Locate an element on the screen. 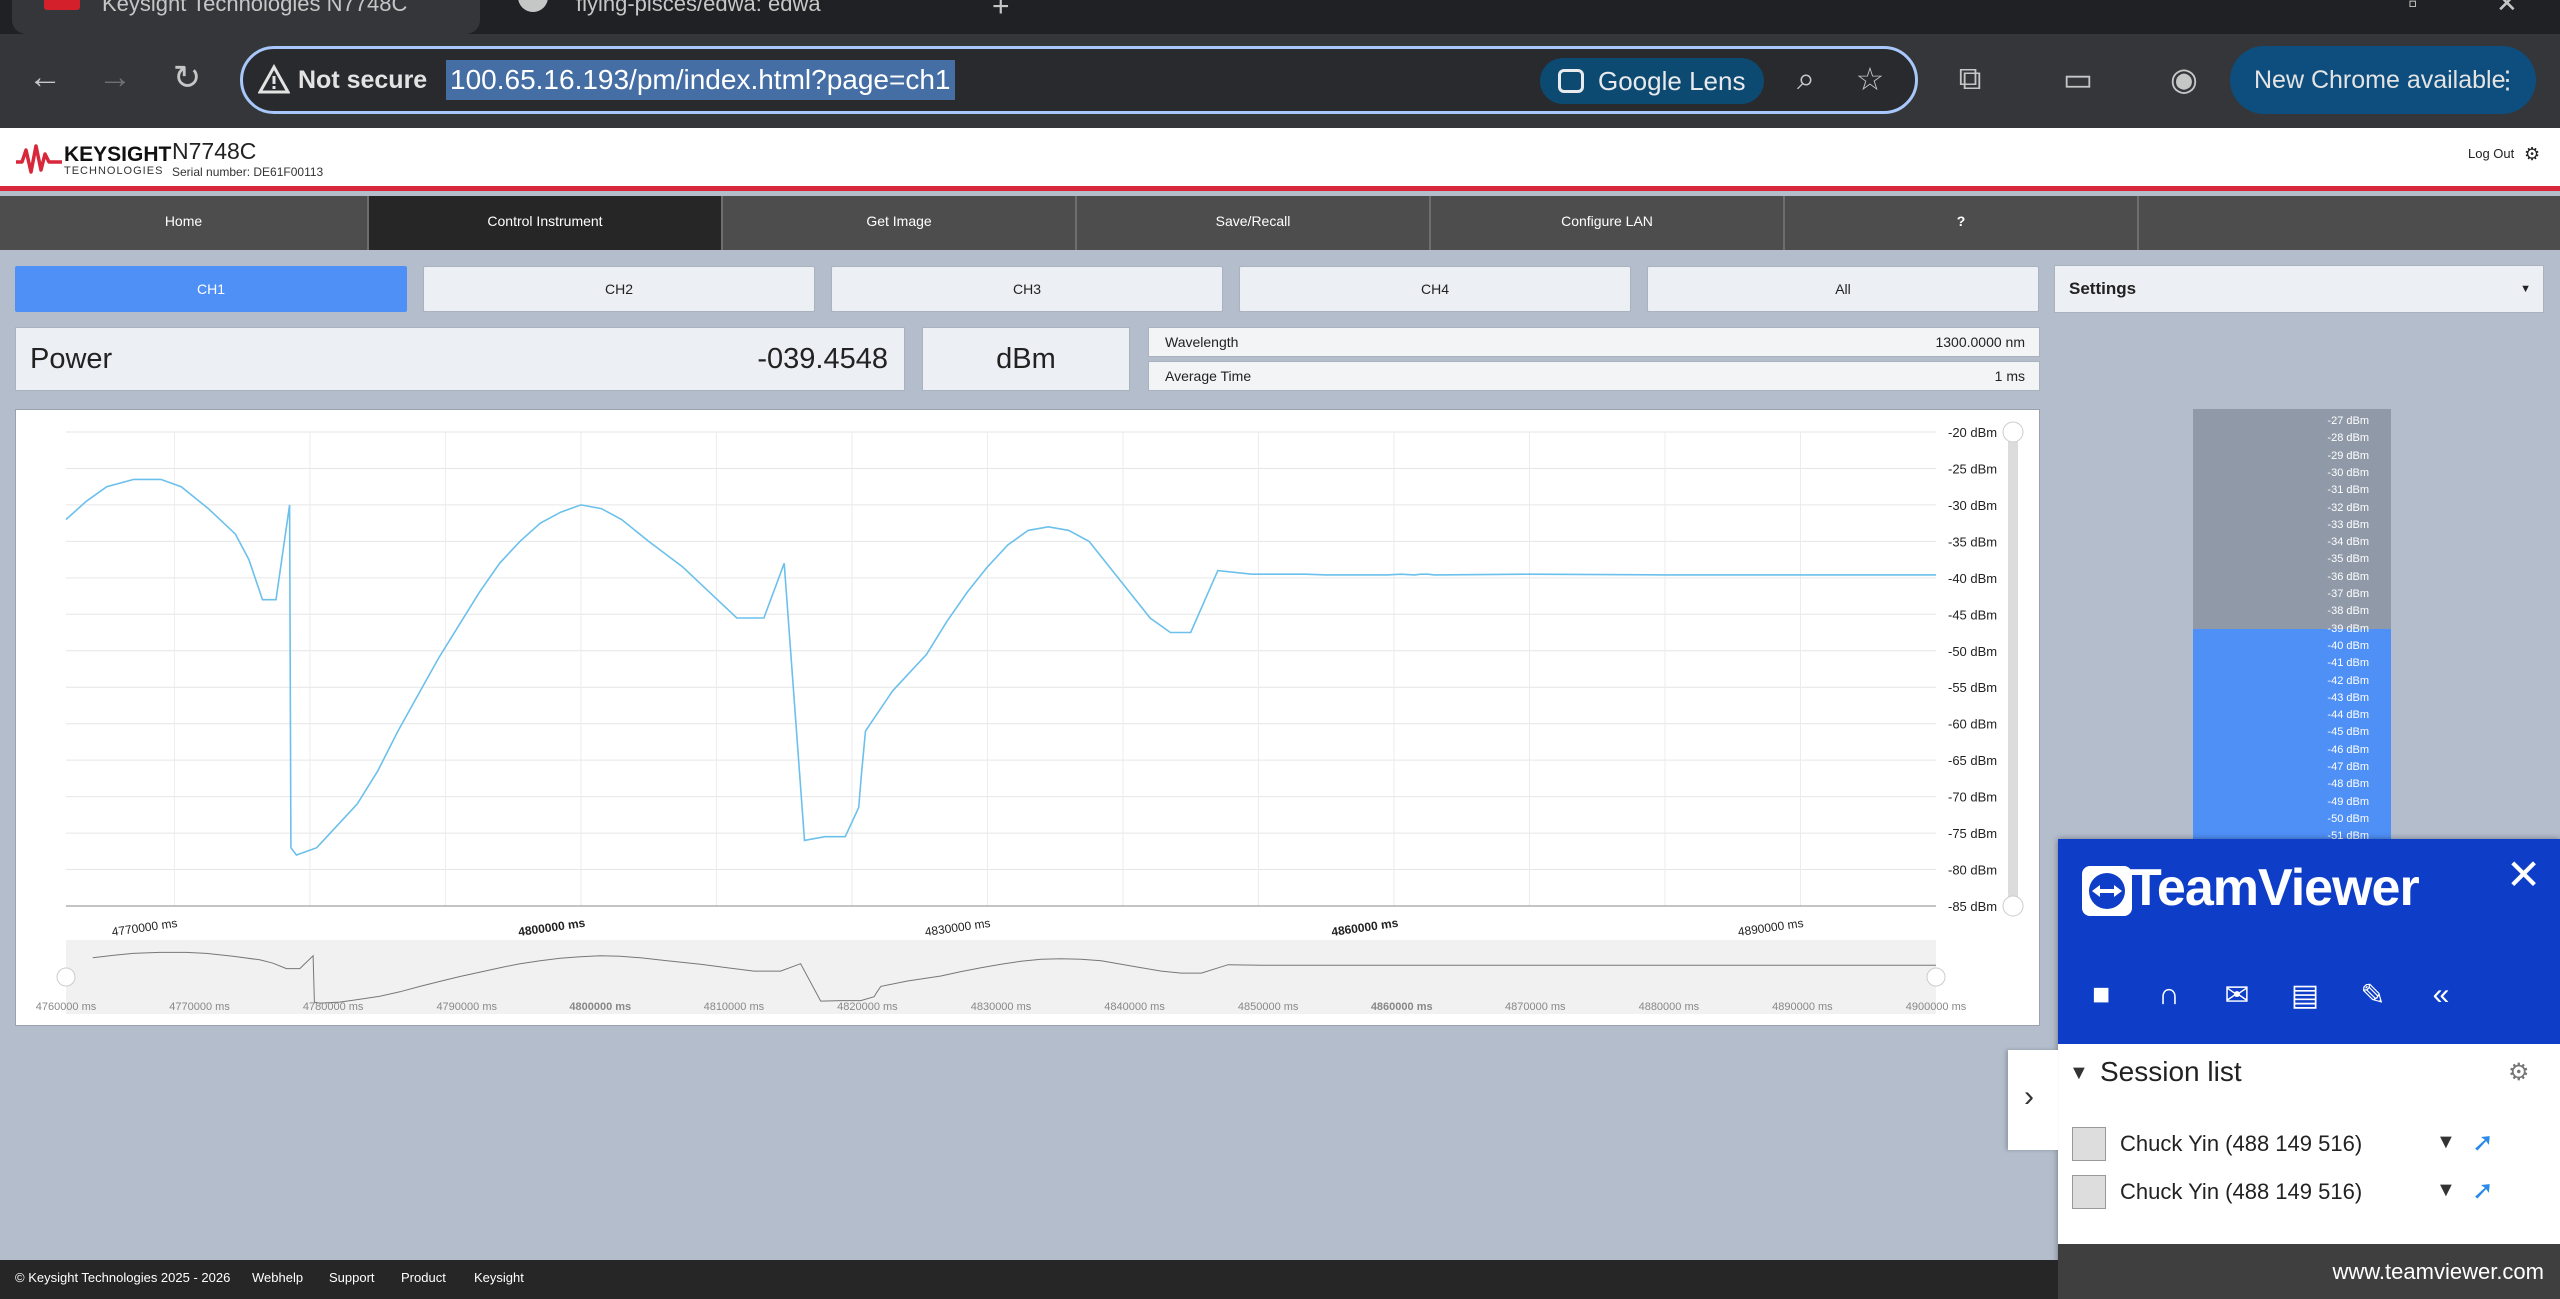 Image resolution: width=2560 pixels, height=1299 pixels. logout-link: Log Out is located at coordinates (2491, 153).